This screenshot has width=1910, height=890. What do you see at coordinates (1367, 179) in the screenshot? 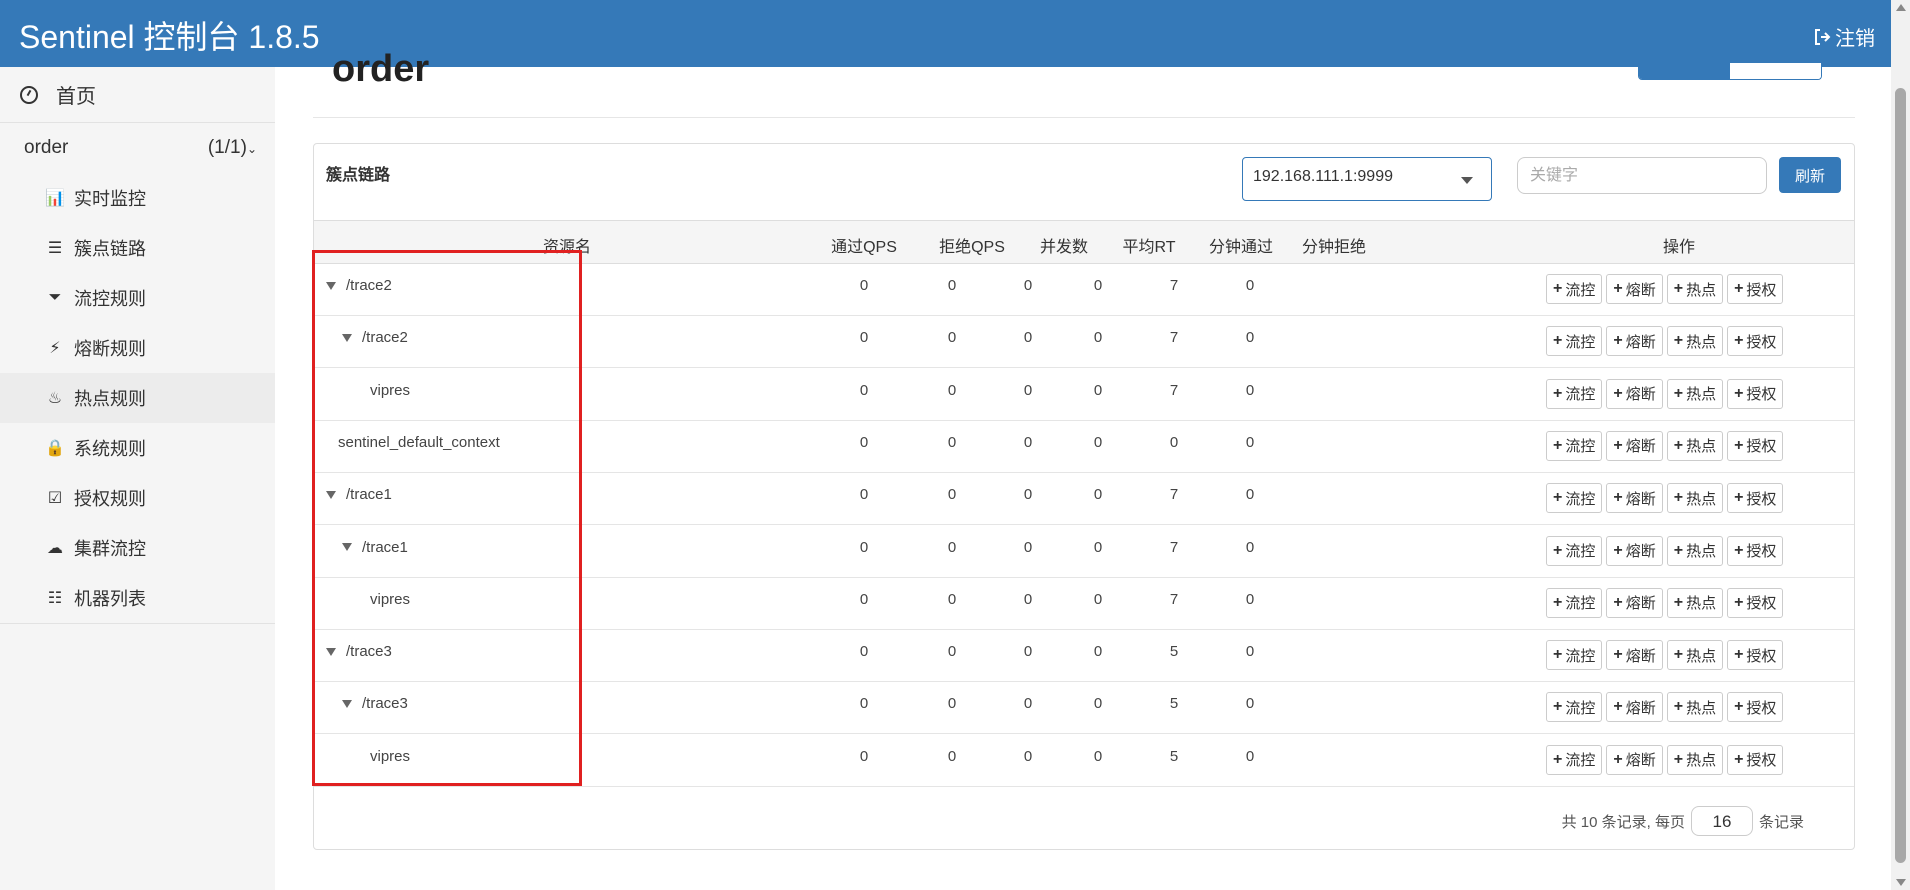
I see `machine-select: 192.168.111.1:9999` at bounding box center [1367, 179].